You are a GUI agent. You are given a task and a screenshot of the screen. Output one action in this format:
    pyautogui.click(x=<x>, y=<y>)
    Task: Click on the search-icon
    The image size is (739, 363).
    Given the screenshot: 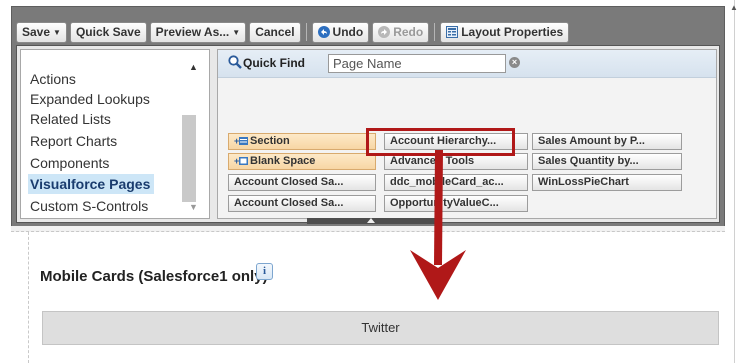 What is the action you would take?
    pyautogui.click(x=235, y=62)
    